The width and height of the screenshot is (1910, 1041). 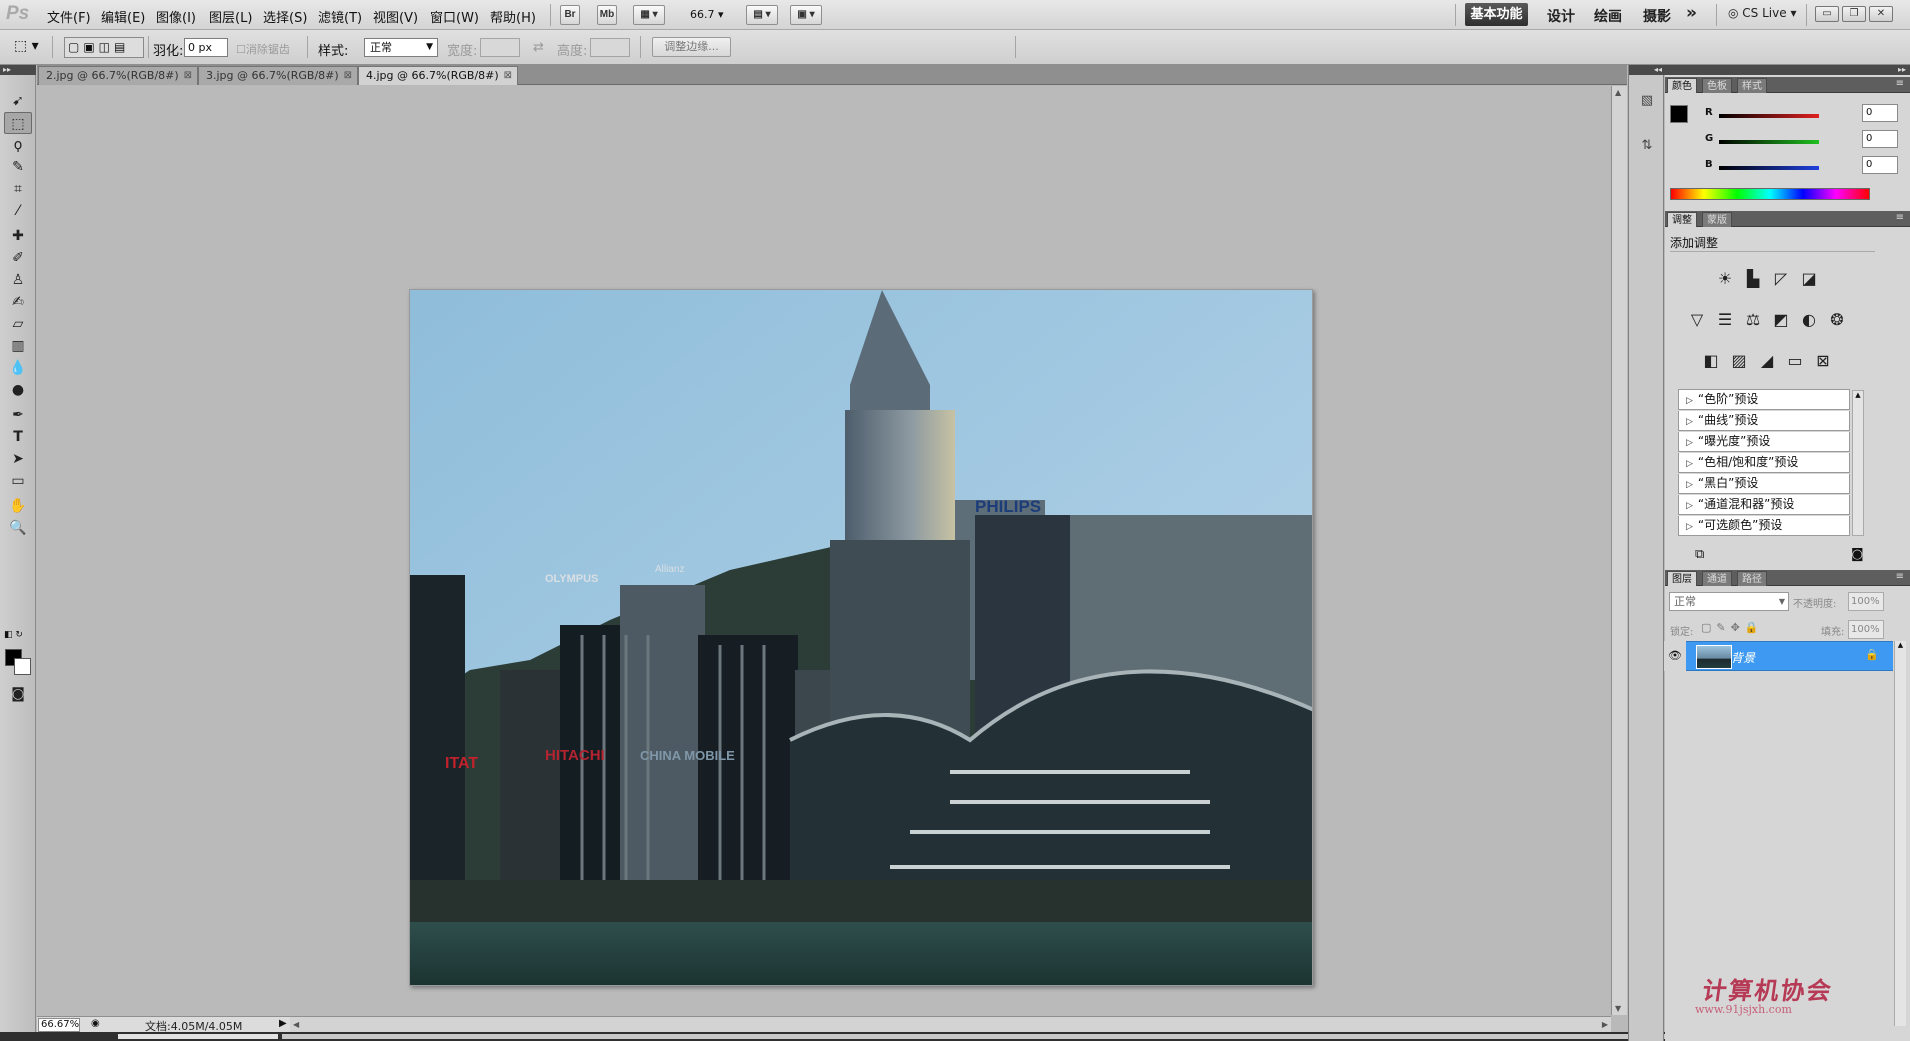 I want to click on scroll-up-icon: ▲, so click(x=1618, y=92).